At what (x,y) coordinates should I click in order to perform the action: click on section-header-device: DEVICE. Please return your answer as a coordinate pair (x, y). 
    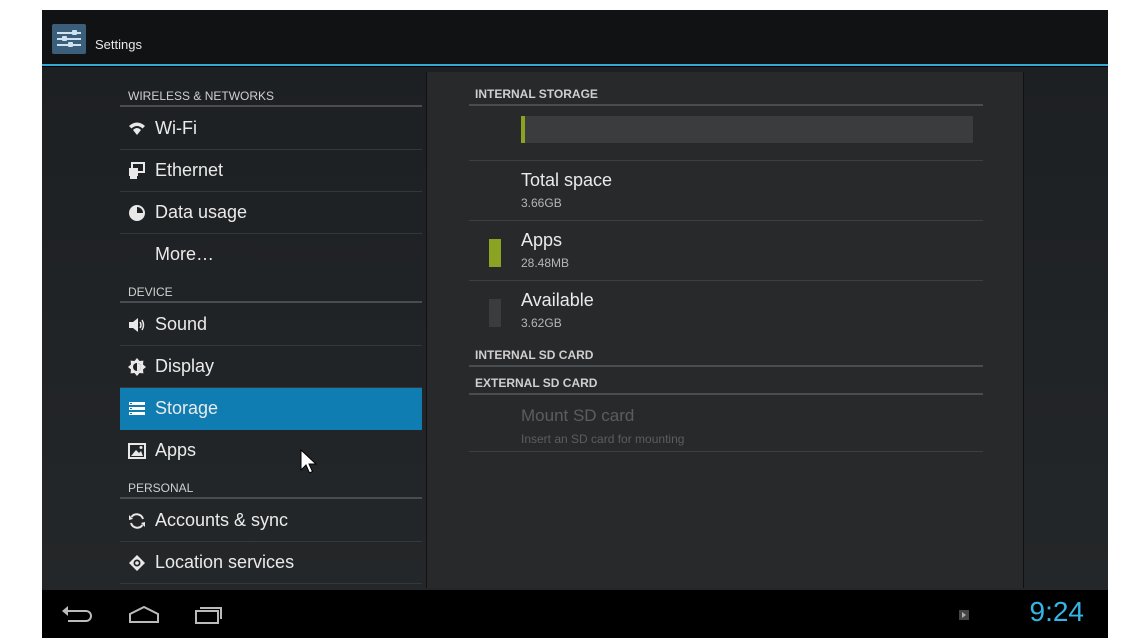
    Looking at the image, I should click on (271, 289).